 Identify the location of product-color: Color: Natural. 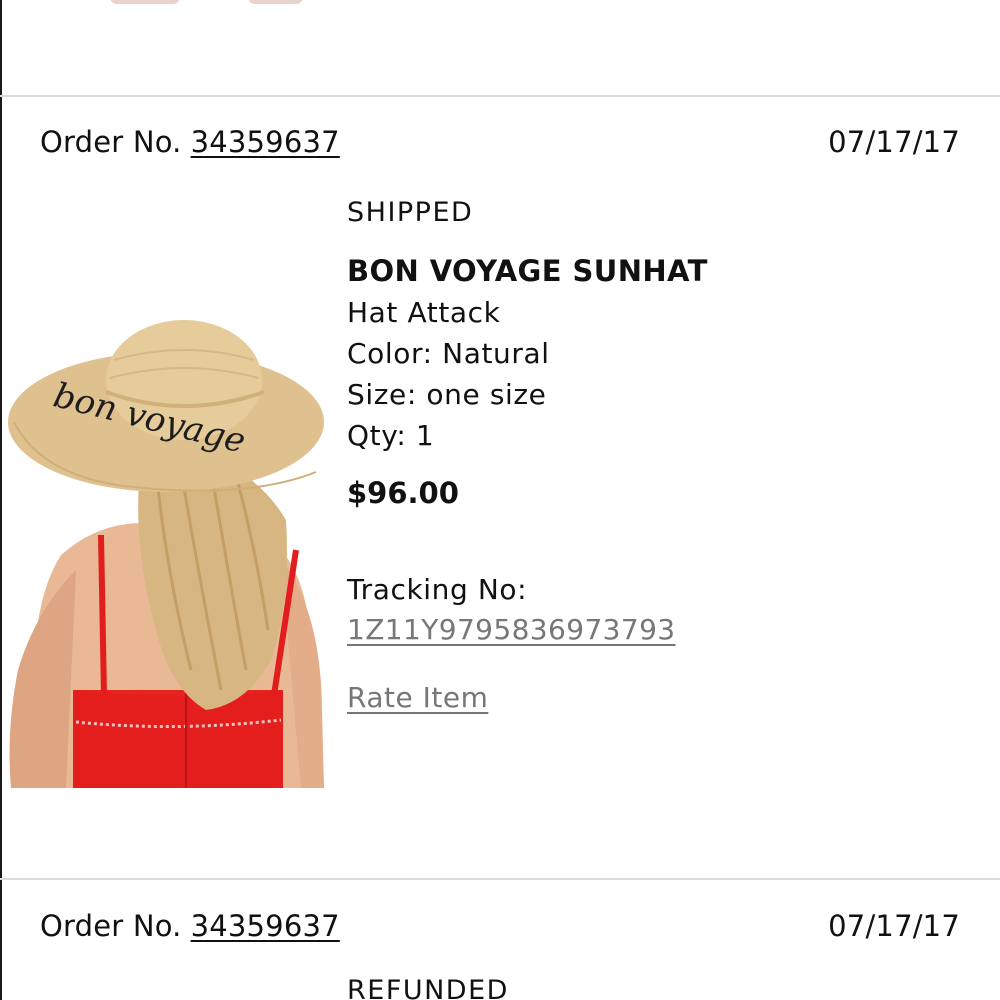
(448, 353).